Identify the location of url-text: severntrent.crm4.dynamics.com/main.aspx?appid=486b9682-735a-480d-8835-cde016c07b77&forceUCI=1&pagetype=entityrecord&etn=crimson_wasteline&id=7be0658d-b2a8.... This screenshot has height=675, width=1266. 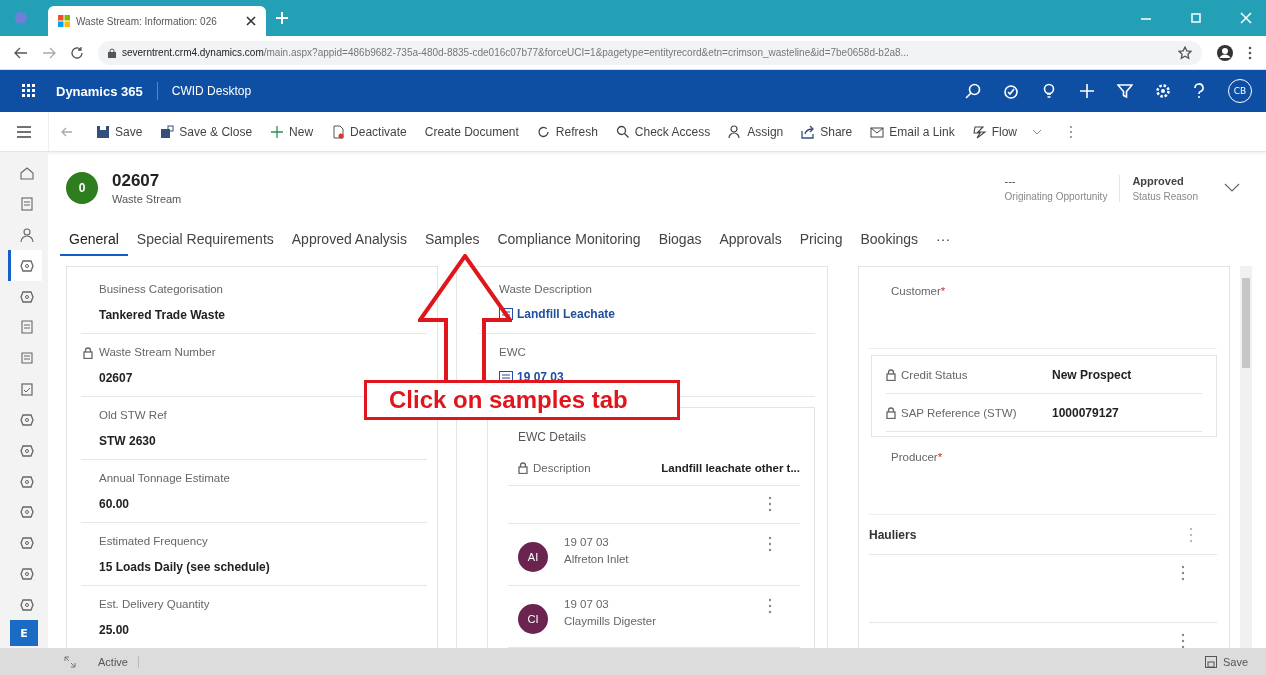
(516, 52).